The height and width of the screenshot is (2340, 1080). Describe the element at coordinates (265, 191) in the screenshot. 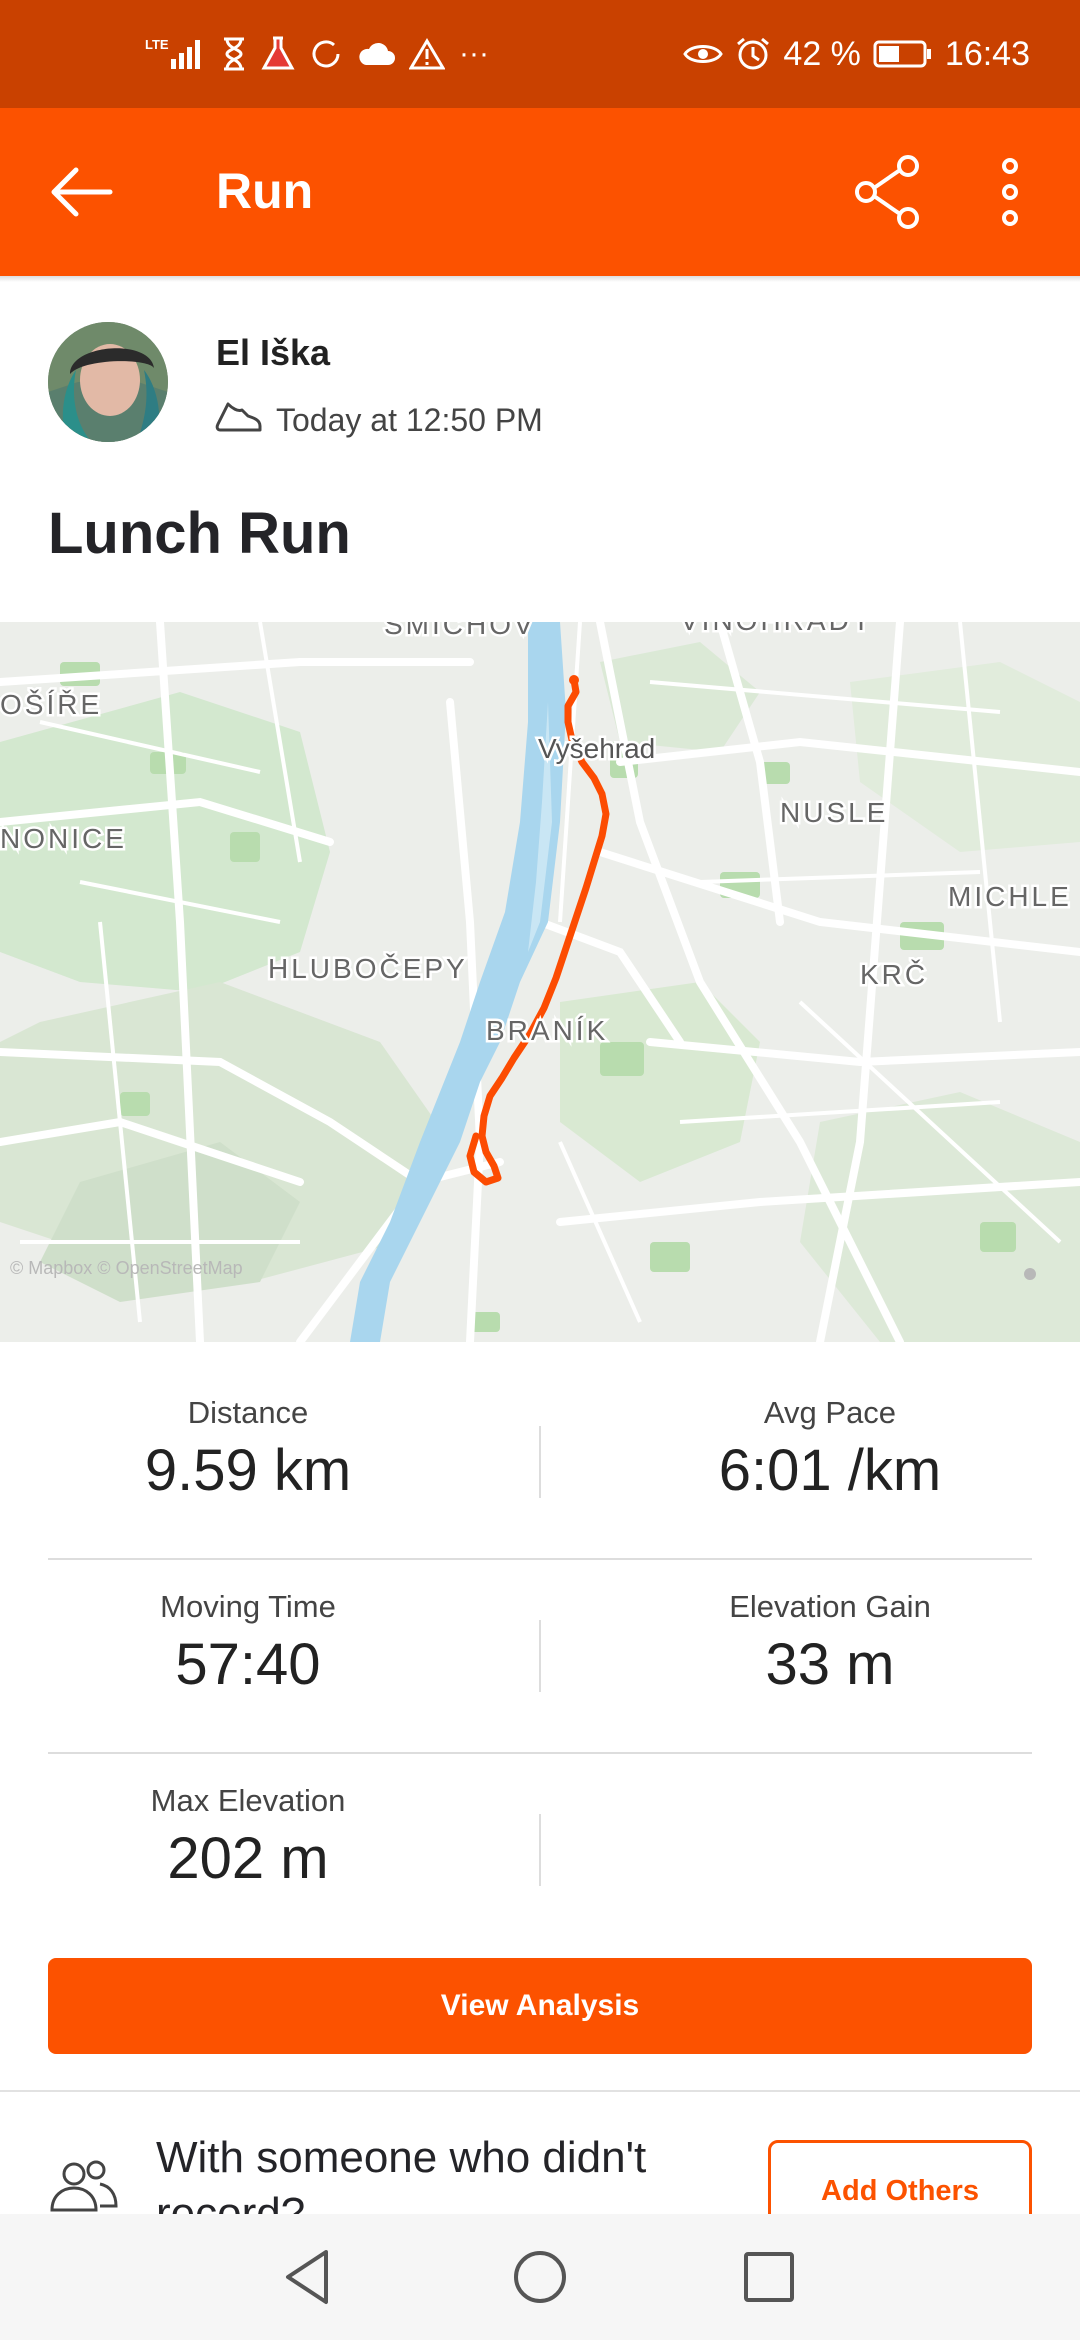

I see `app-bar-title: Run` at that location.